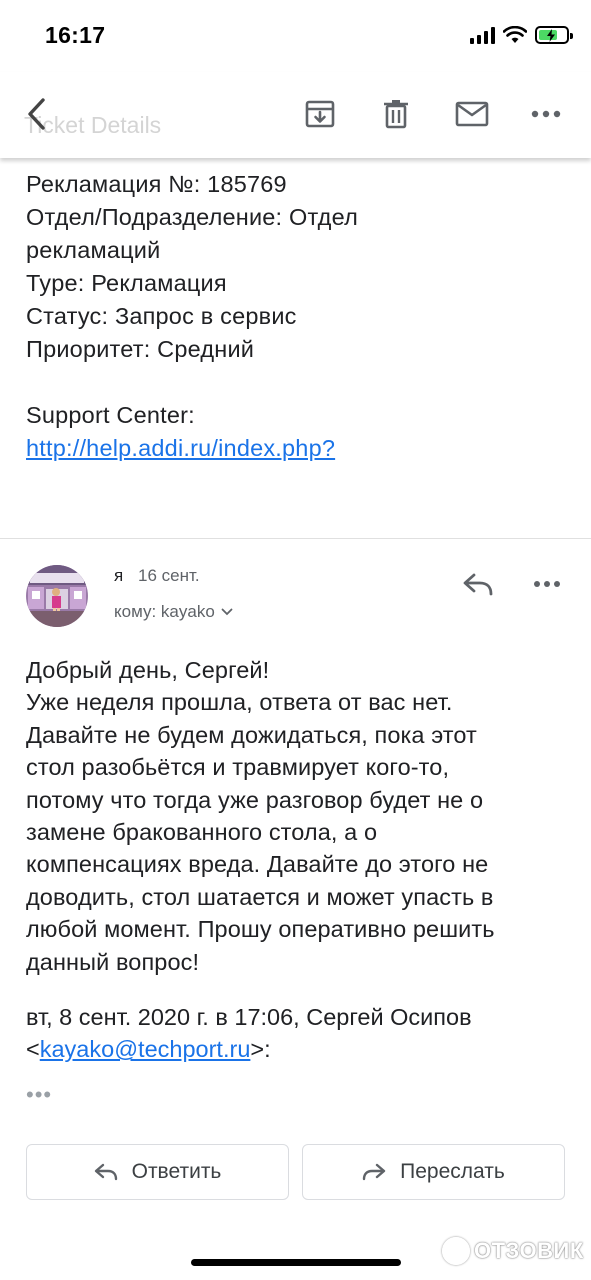 This screenshot has width=591, height=1280. I want to click on body-line: Давайте не будем дожидаться, пока этот, so click(251, 734).